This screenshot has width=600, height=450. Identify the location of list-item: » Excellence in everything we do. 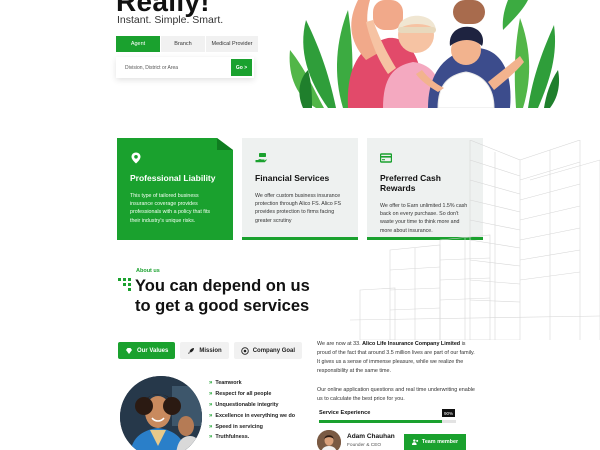
(252, 415).